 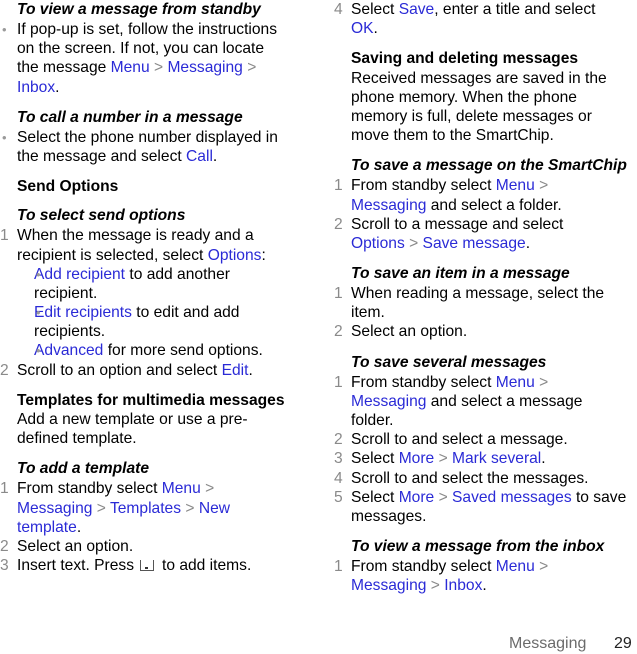 I want to click on step-1: 1 When reading a message, select the, so click(x=469, y=294).